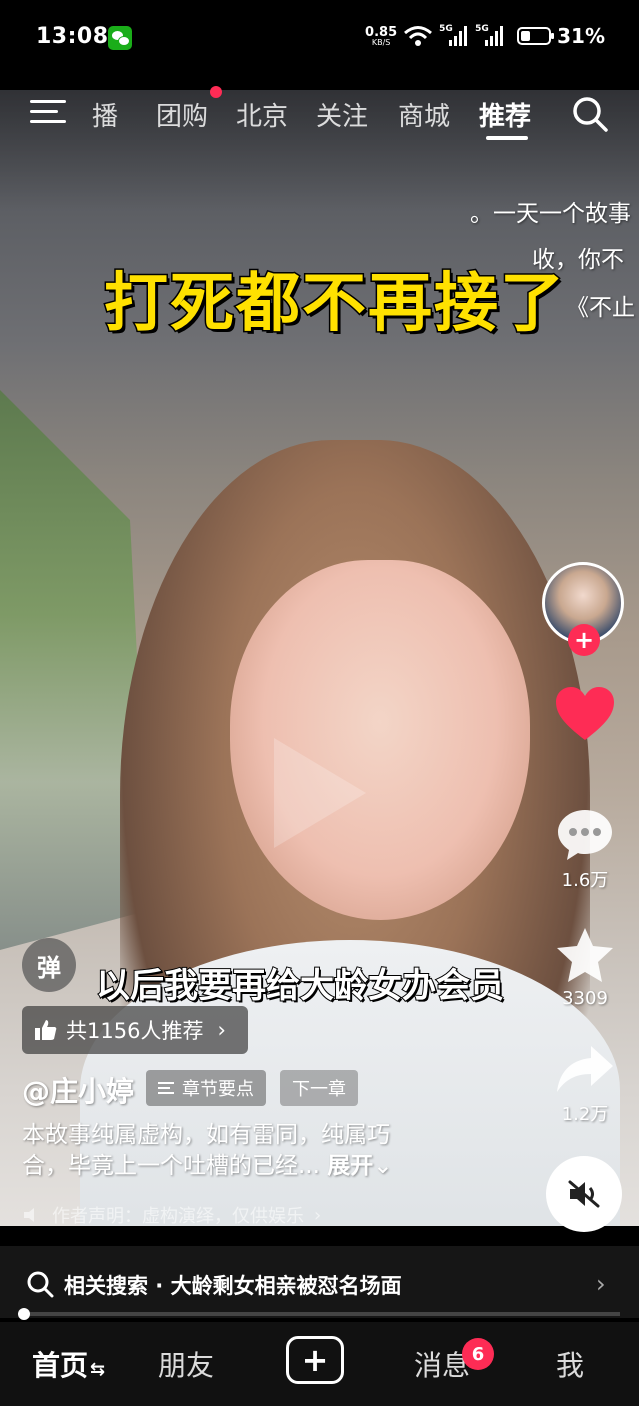 The width and height of the screenshot is (639, 1406). What do you see at coordinates (490, 36) in the screenshot?
I see `signal-sim2-icon: 5G` at bounding box center [490, 36].